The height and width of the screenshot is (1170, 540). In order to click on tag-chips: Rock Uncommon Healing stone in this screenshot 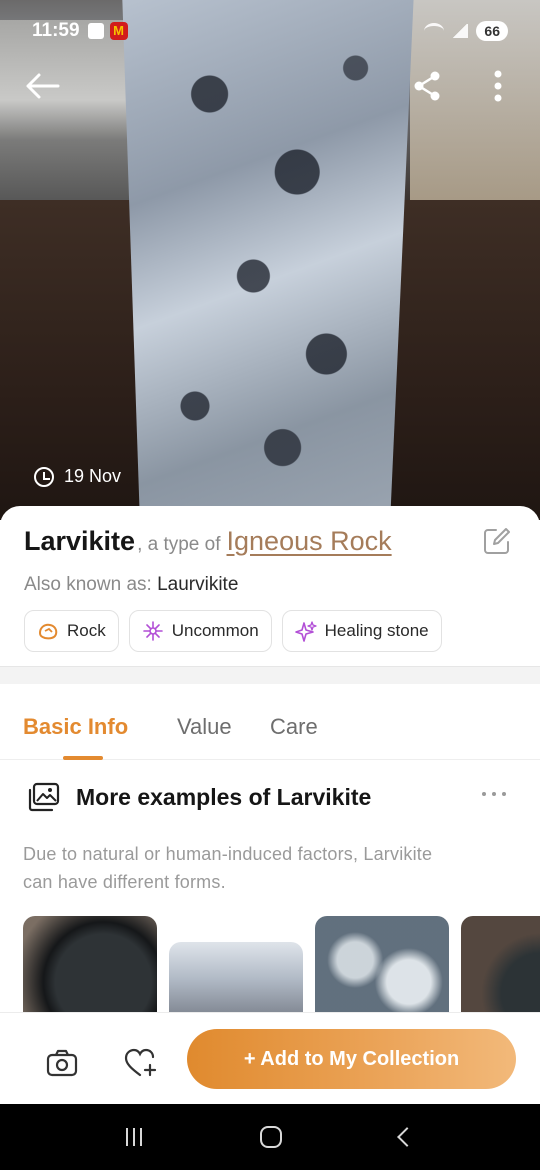, I will do `click(233, 631)`.